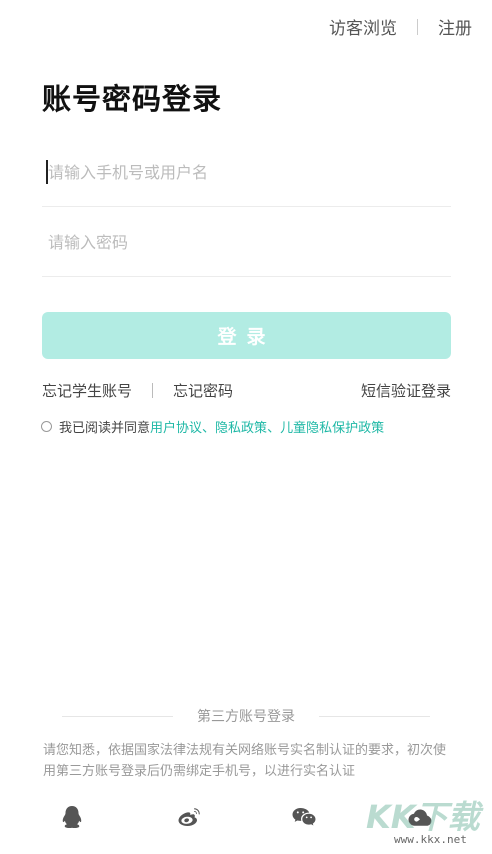 This screenshot has height=854, width=492. I want to click on password-field, so click(246, 242).